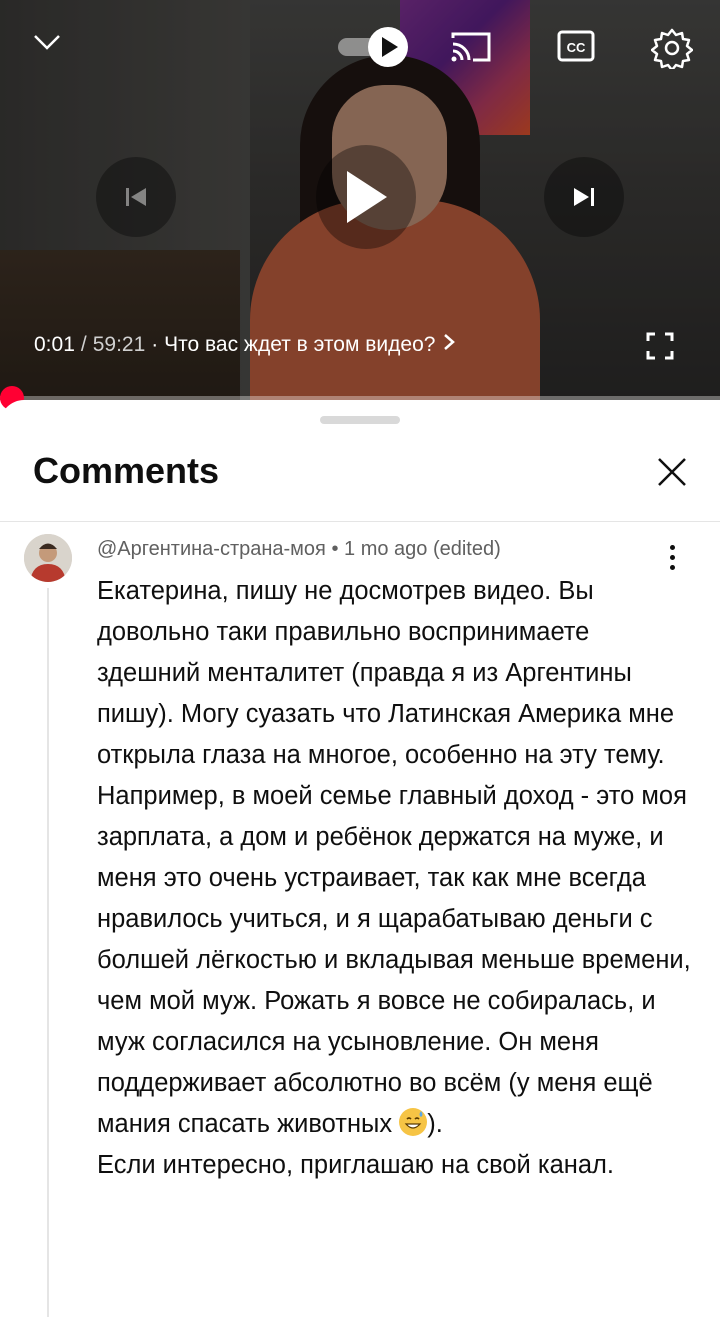  What do you see at coordinates (54, 344) in the screenshot?
I see `current-time: 0:01` at bounding box center [54, 344].